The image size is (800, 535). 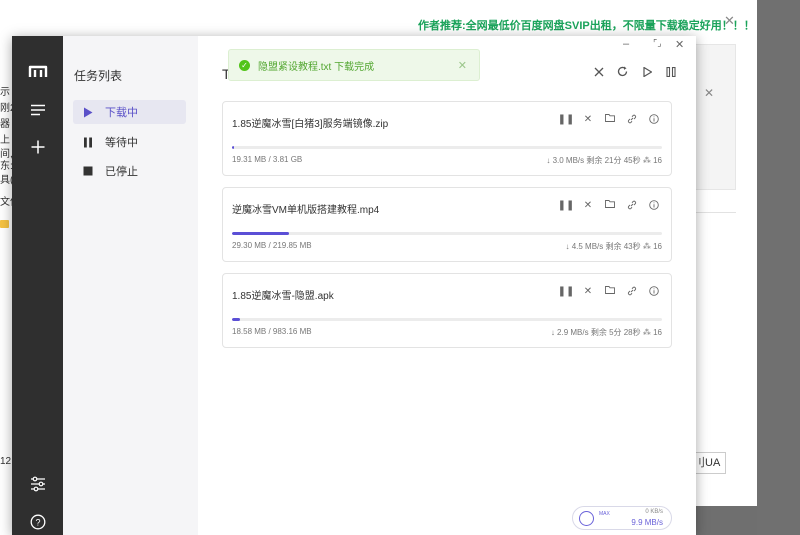 I want to click on background-divider, so click(x=713, y=212).